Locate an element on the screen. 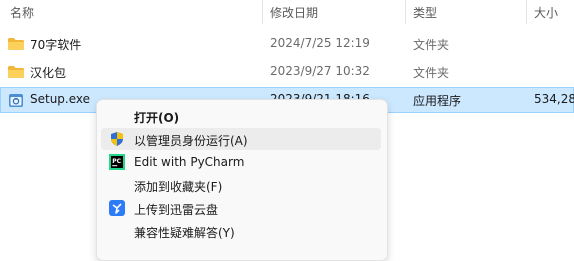 Image resolution: width=574 pixels, height=261 pixels. menu-item-open: 打开(O) is located at coordinates (241, 116).